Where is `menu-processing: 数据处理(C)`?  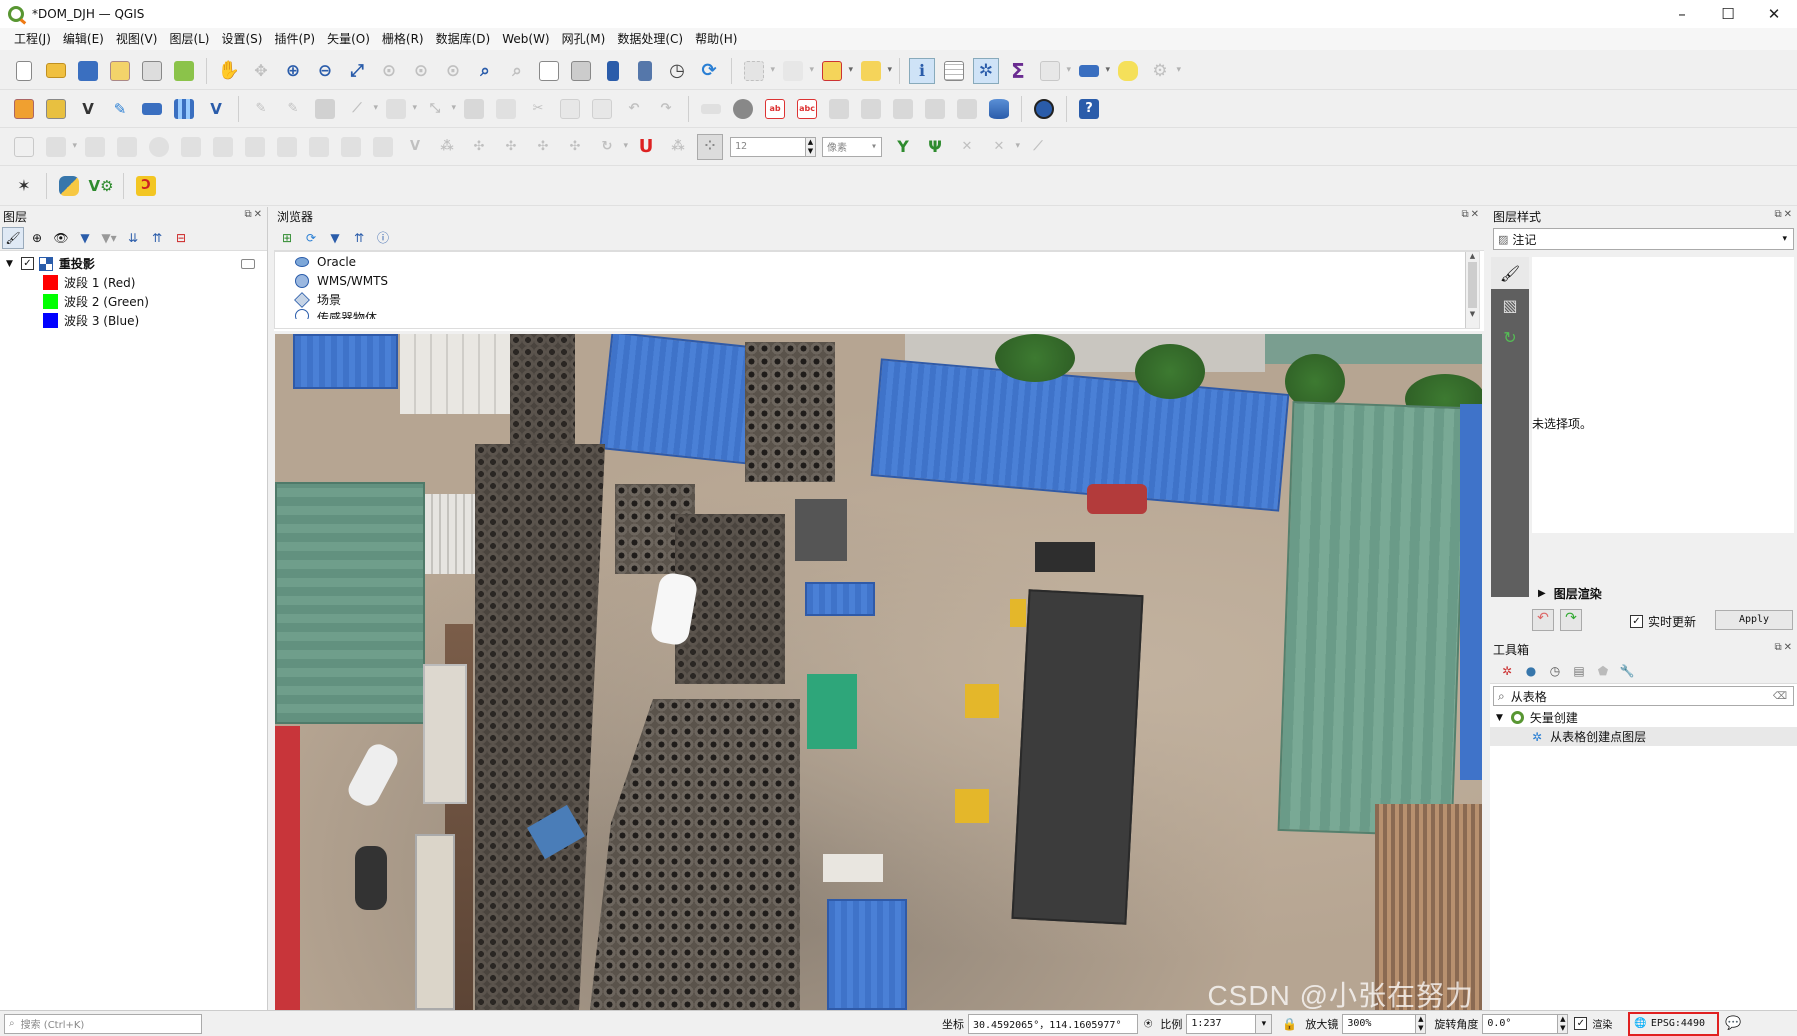 menu-processing: 数据处理(C) is located at coordinates (650, 39).